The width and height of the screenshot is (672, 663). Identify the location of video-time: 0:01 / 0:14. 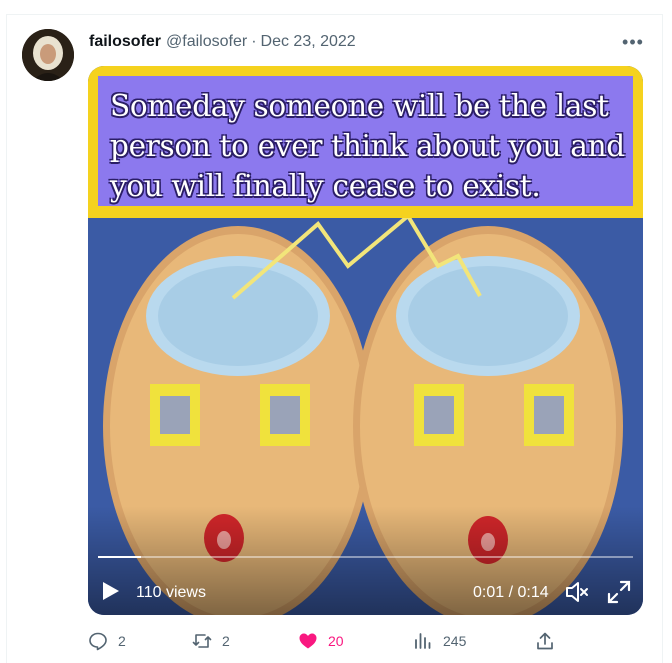
(511, 592).